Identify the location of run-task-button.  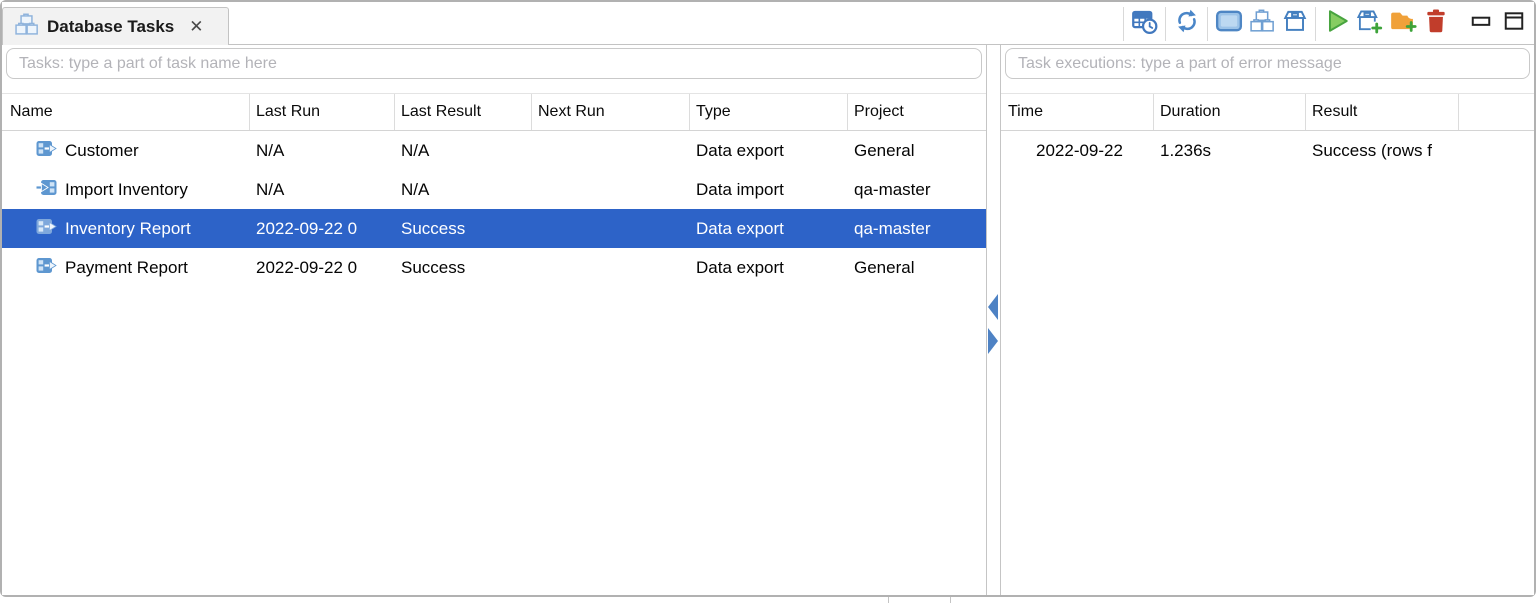
(1336, 24).